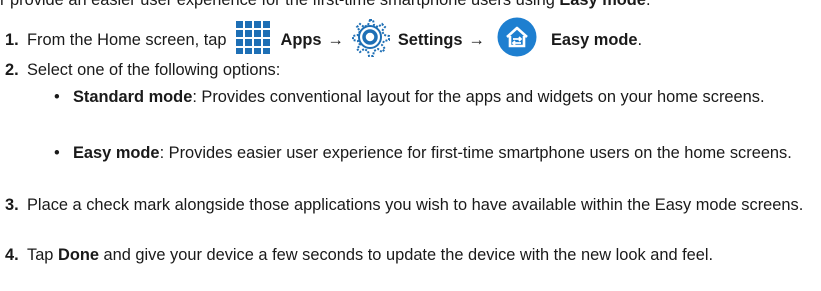 The height and width of the screenshot is (291, 821). I want to click on step-4-number: 4., so click(13, 255).